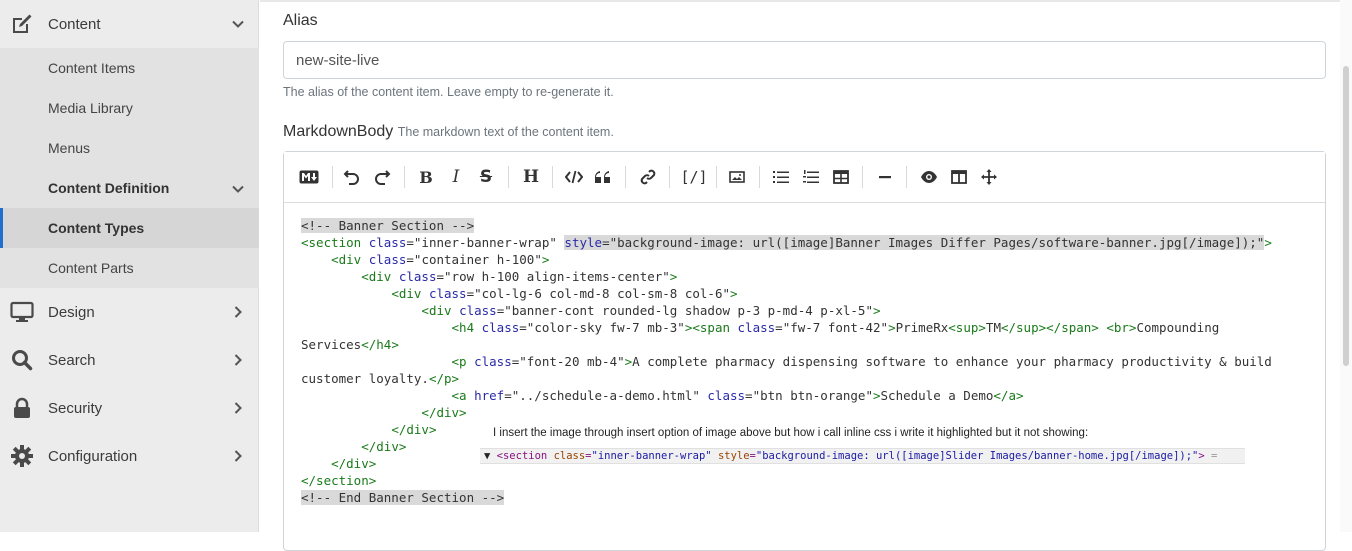  Describe the element at coordinates (967, 327) in the screenshot. I see `code-token: <sup>` at that location.